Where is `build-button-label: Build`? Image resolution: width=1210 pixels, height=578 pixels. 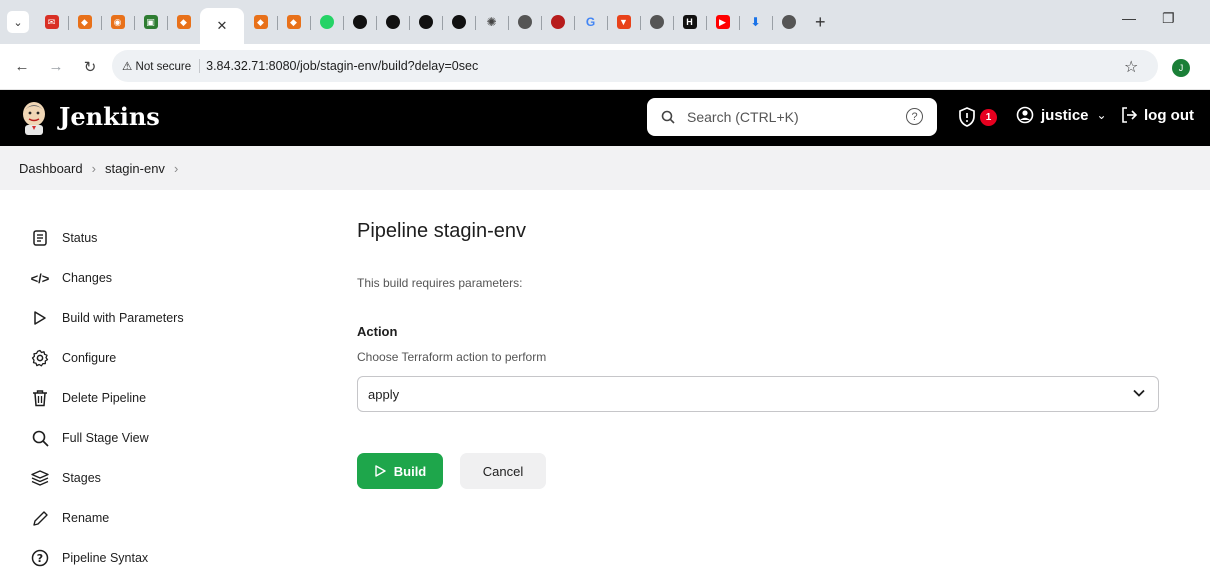
build-button-label: Build is located at coordinates (410, 471).